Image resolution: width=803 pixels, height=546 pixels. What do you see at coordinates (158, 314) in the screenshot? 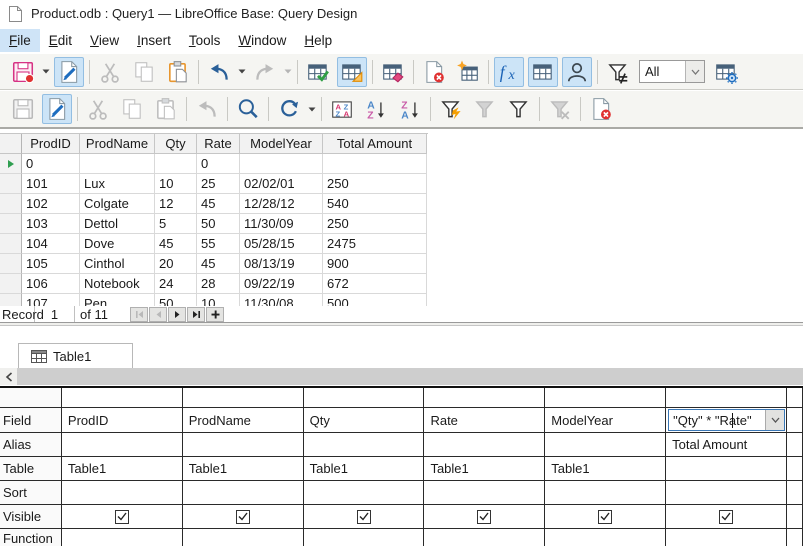
I see `previous-record-button` at bounding box center [158, 314].